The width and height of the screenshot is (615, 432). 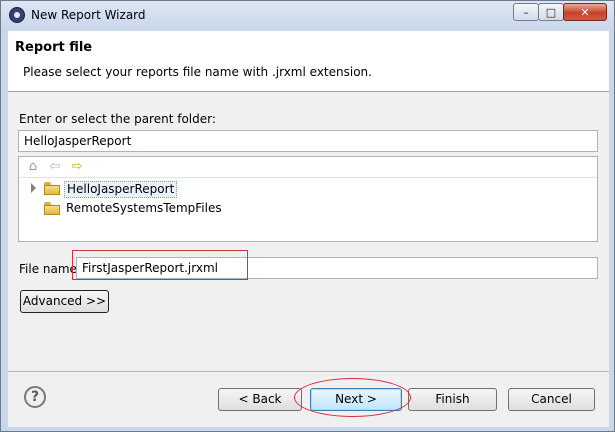 What do you see at coordinates (144, 208) in the screenshot?
I see `tree-item-label: RemoteSystemsTempFiles` at bounding box center [144, 208].